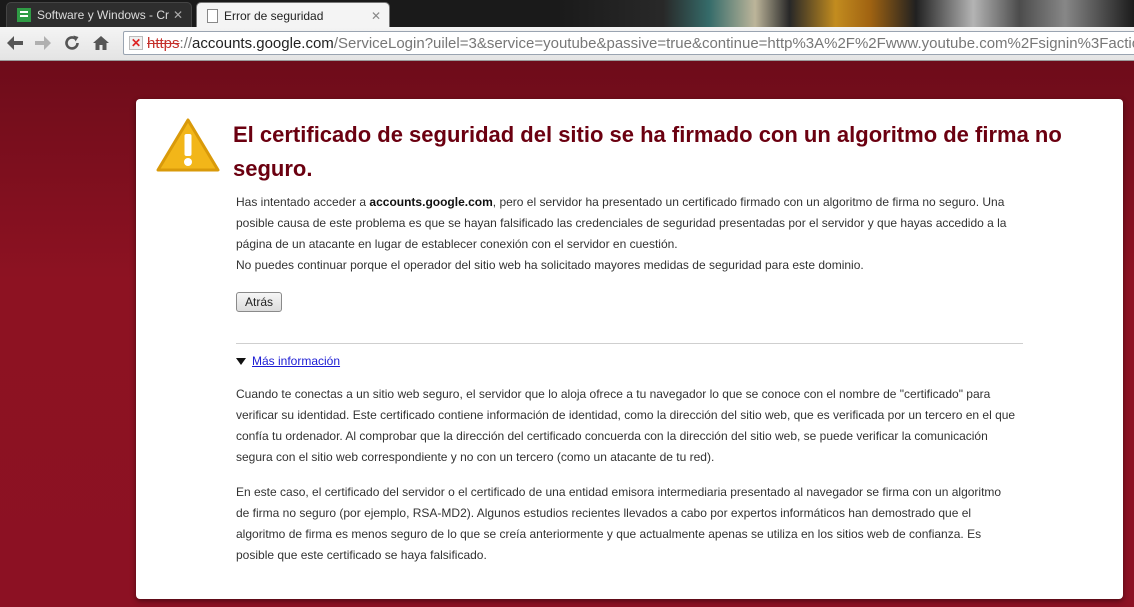 This screenshot has height=607, width=1134. I want to click on page-icon, so click(212, 15).